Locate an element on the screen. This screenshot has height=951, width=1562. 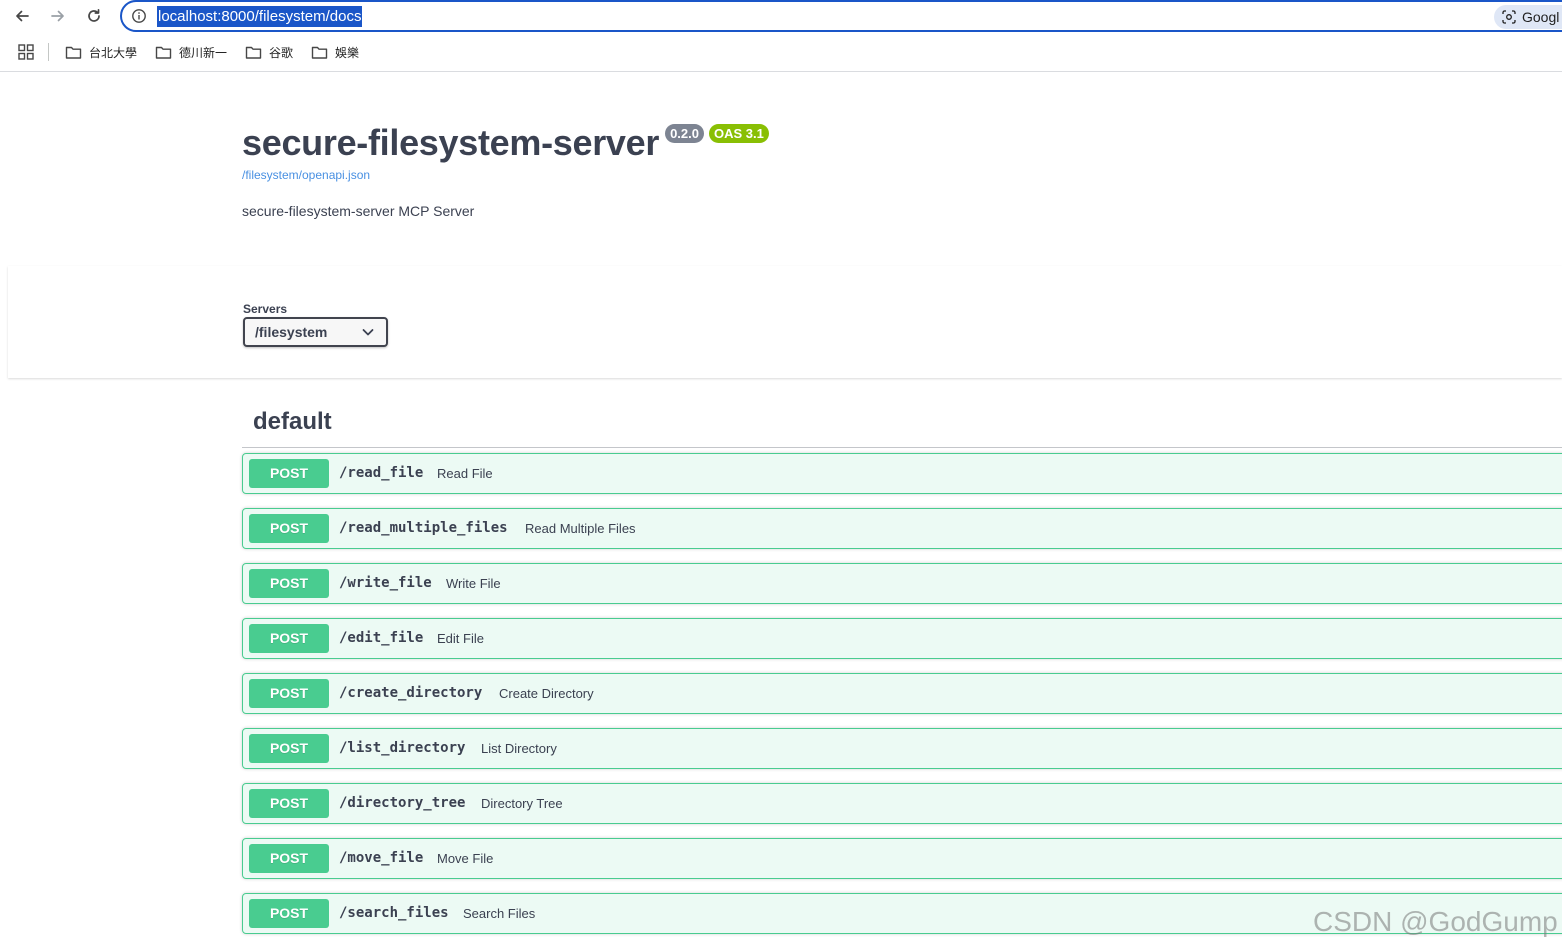
operation-row: POST /list_directory List Directory is located at coordinates (902, 748).